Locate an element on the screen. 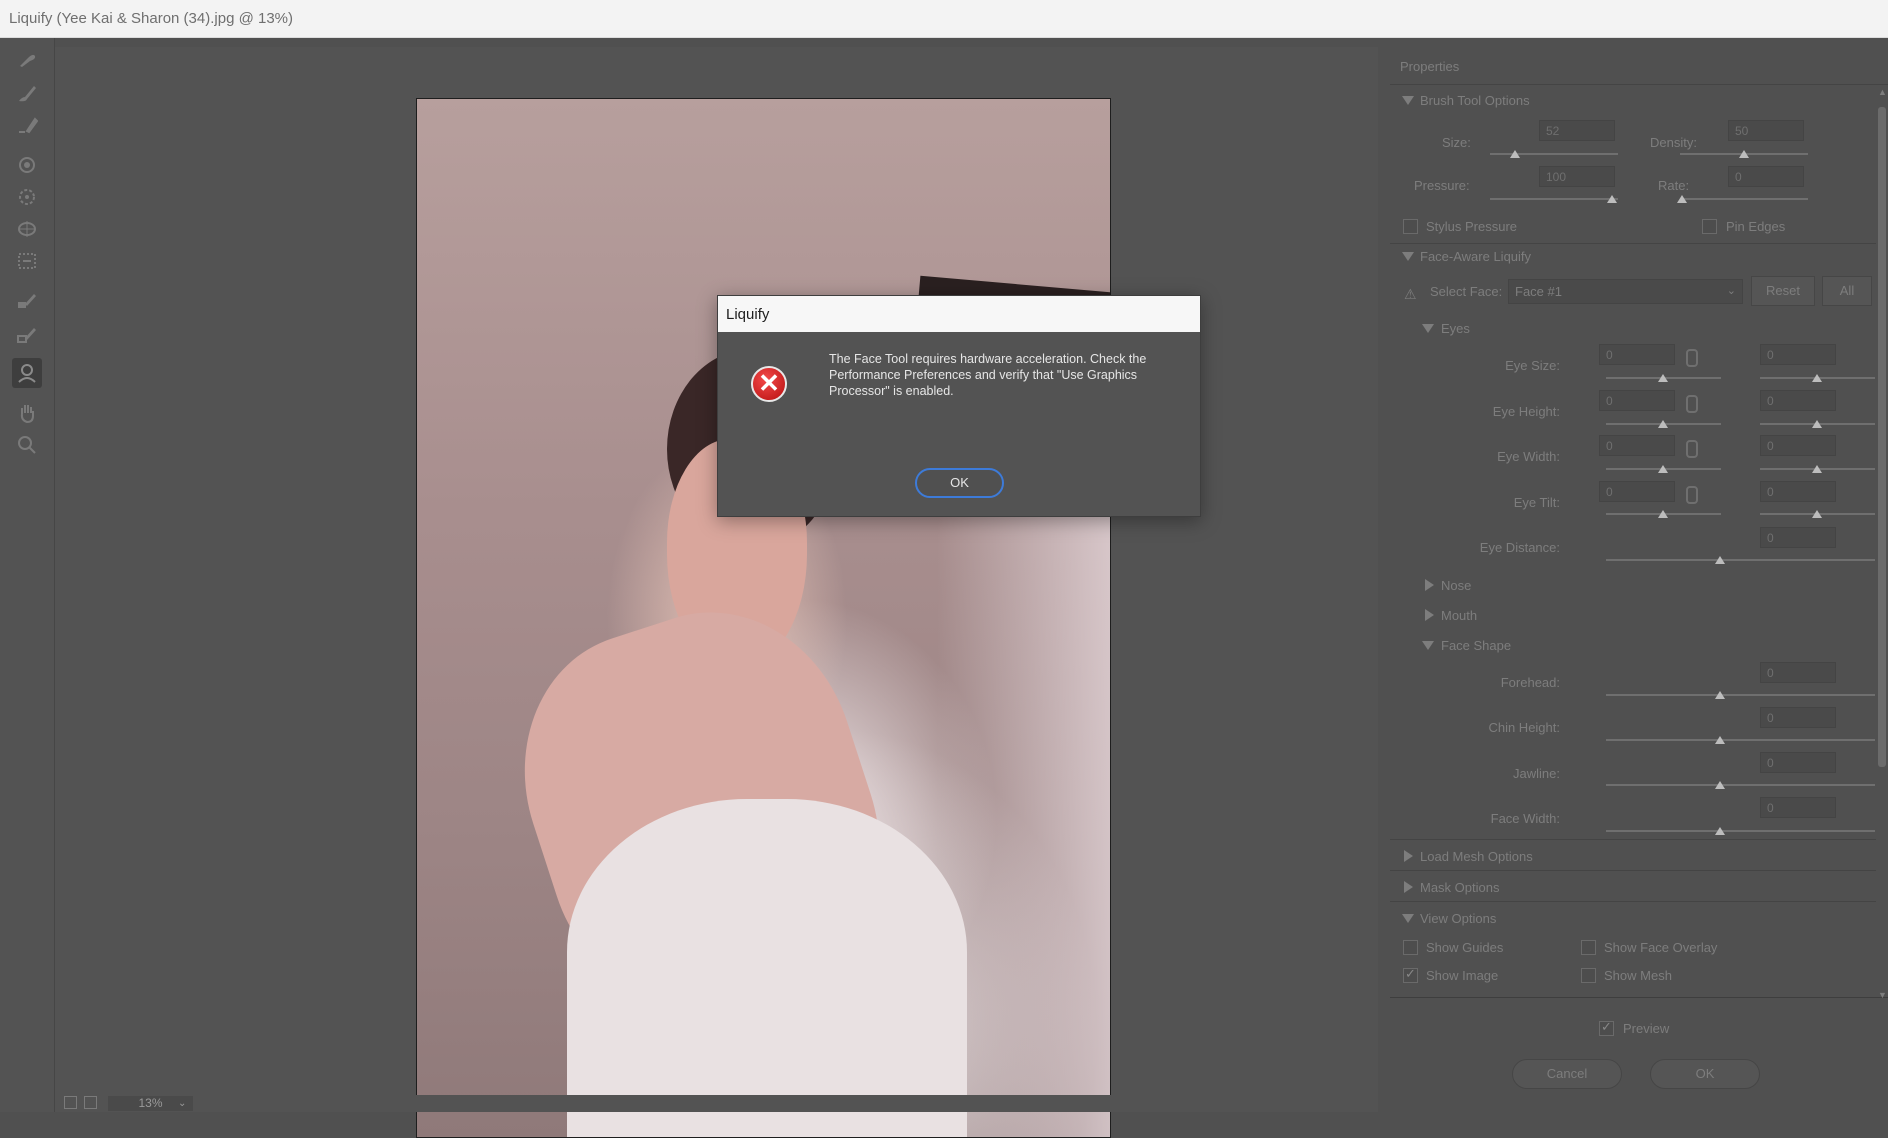 The height and width of the screenshot is (1138, 1888). eye-height-right-field: 0 is located at coordinates (1798, 400).